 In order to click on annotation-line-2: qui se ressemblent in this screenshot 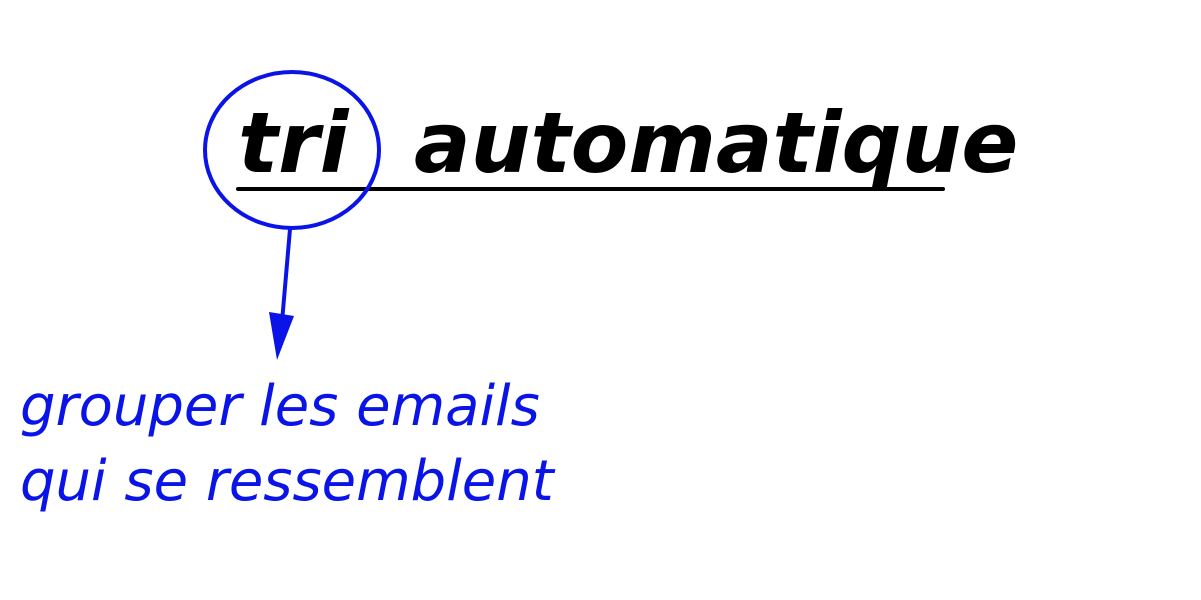, I will do `click(288, 481)`.